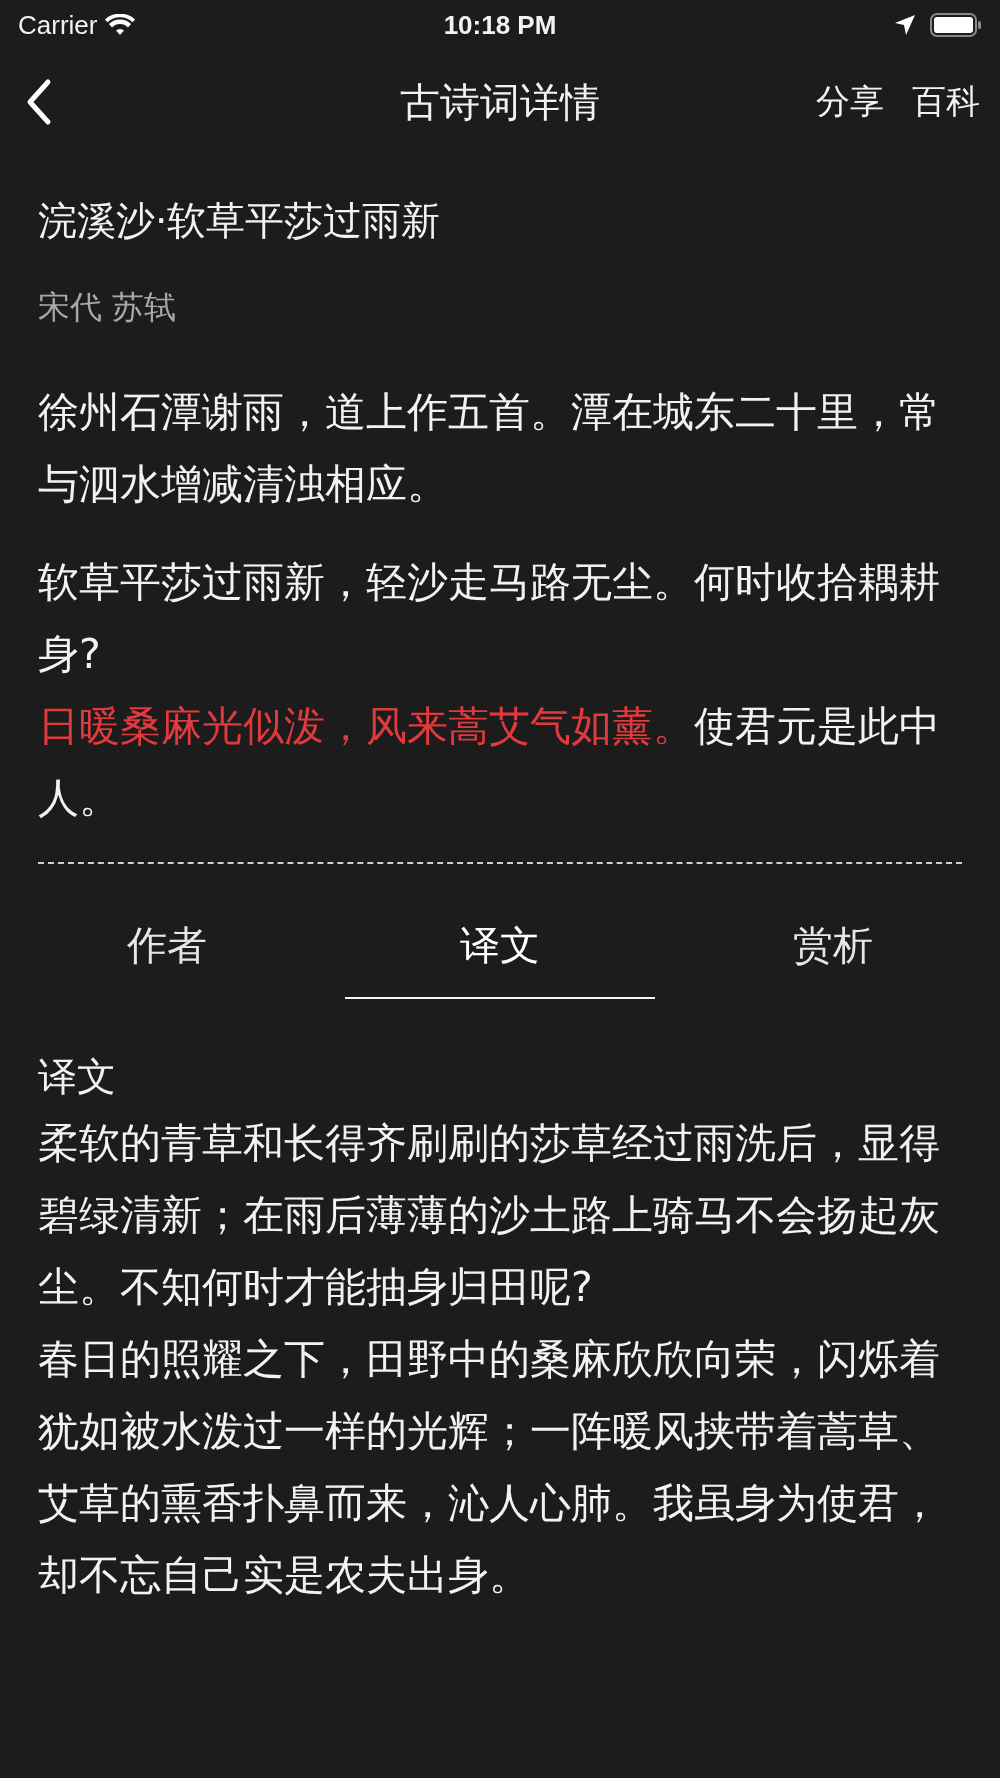 This screenshot has height=1778, width=1000. I want to click on translation-paragraph: 春日的照耀之下，田野中的桑麻欣欣向荣，闪烁着犹如被水泼过一样的光辉；一阵暖风挟带着蒿草、艾草的熏香扑鼻而来，沁人心肺。我虽身为使君，却不忘自己实是农夫出身。, so click(489, 1467).